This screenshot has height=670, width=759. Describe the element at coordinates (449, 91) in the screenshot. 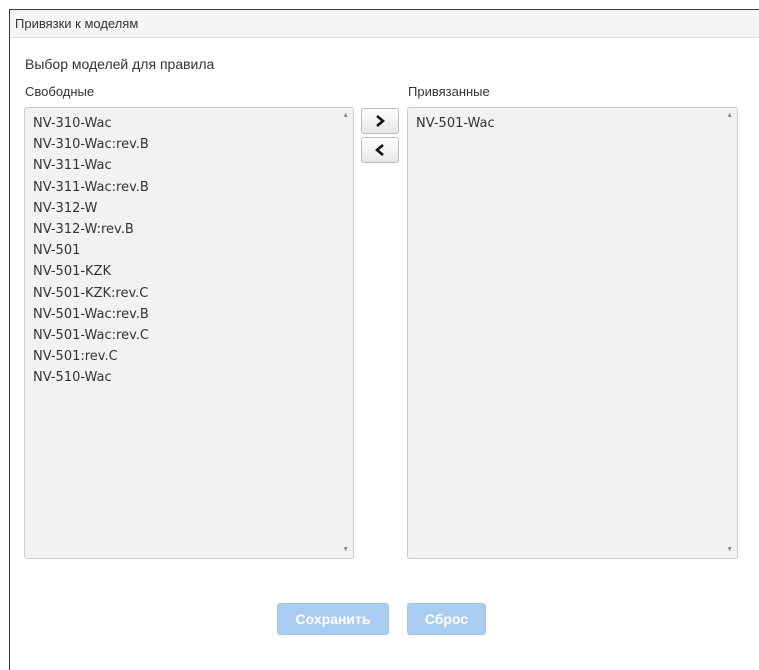

I see `bound-list-label: Привязанные` at that location.